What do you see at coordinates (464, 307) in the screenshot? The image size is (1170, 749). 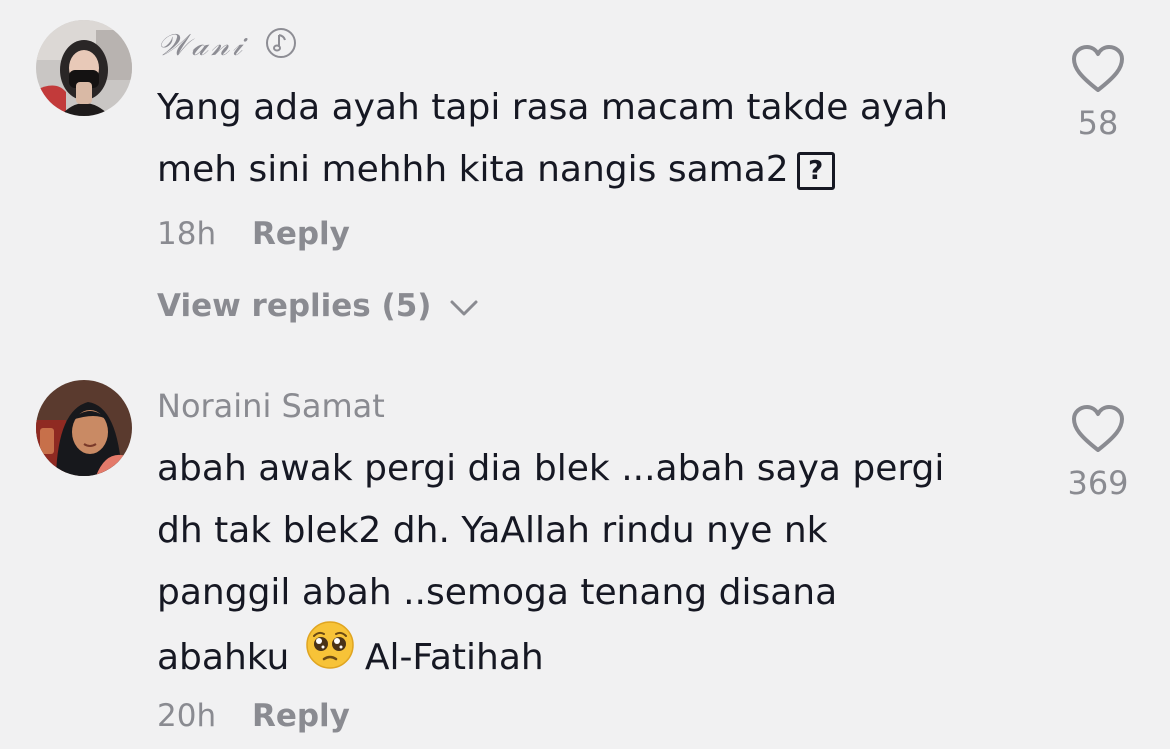 I see `chevron-down-icon` at bounding box center [464, 307].